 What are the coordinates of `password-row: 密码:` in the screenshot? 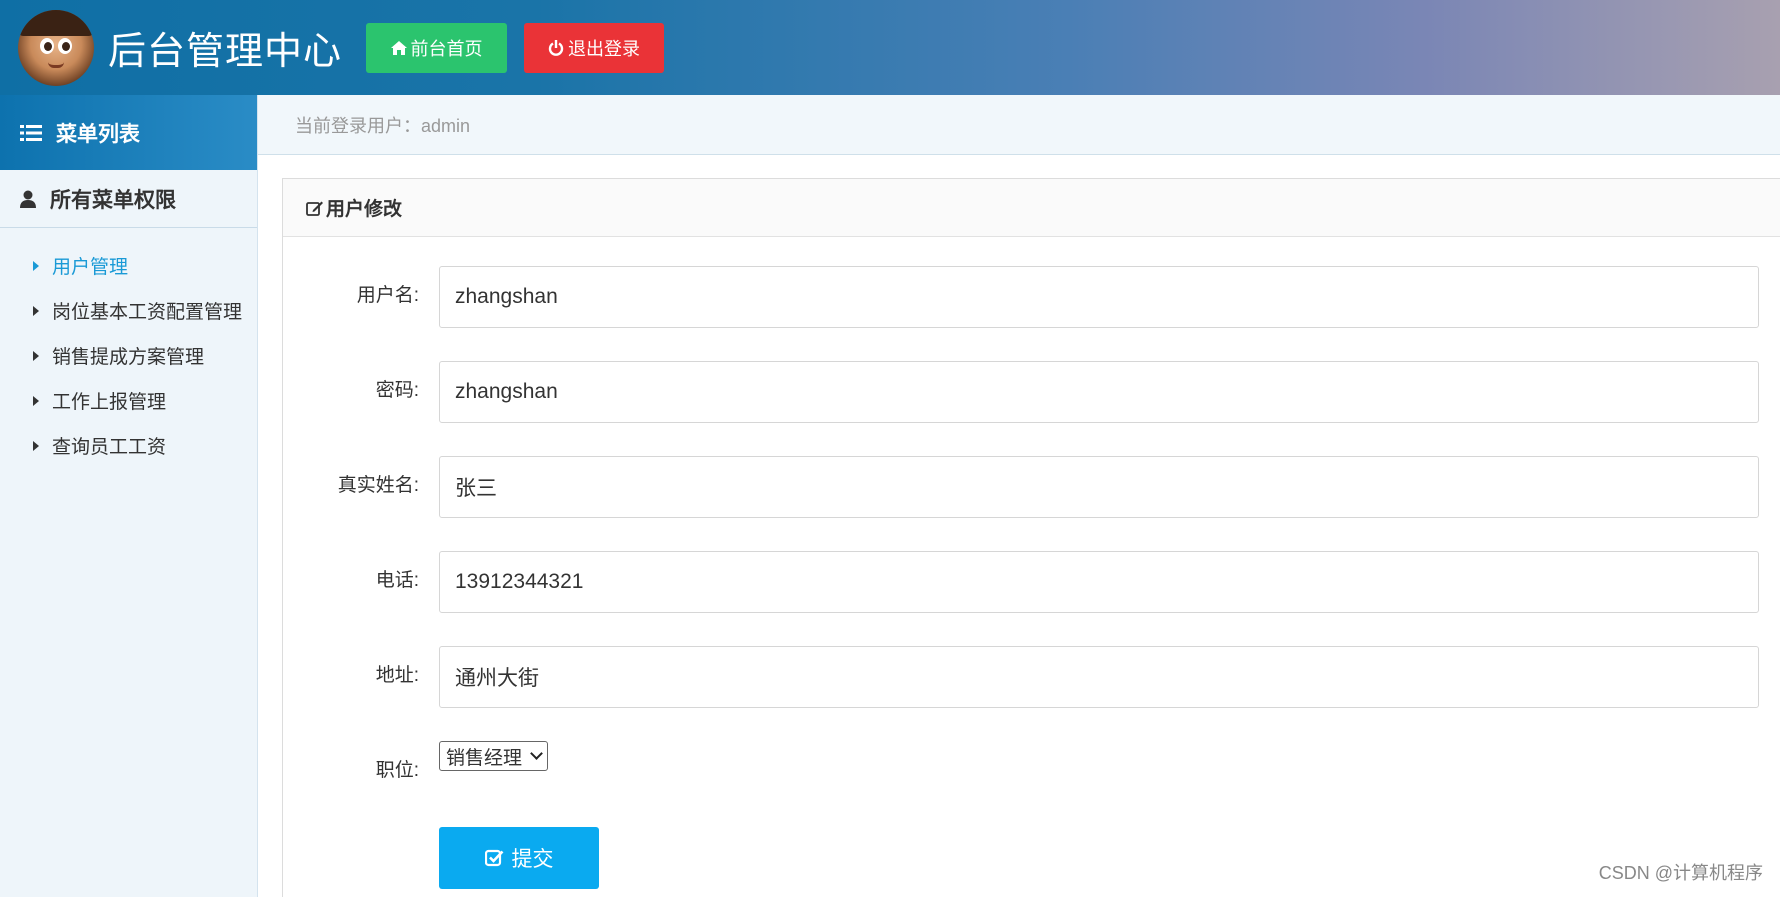 It's located at (1021, 392).